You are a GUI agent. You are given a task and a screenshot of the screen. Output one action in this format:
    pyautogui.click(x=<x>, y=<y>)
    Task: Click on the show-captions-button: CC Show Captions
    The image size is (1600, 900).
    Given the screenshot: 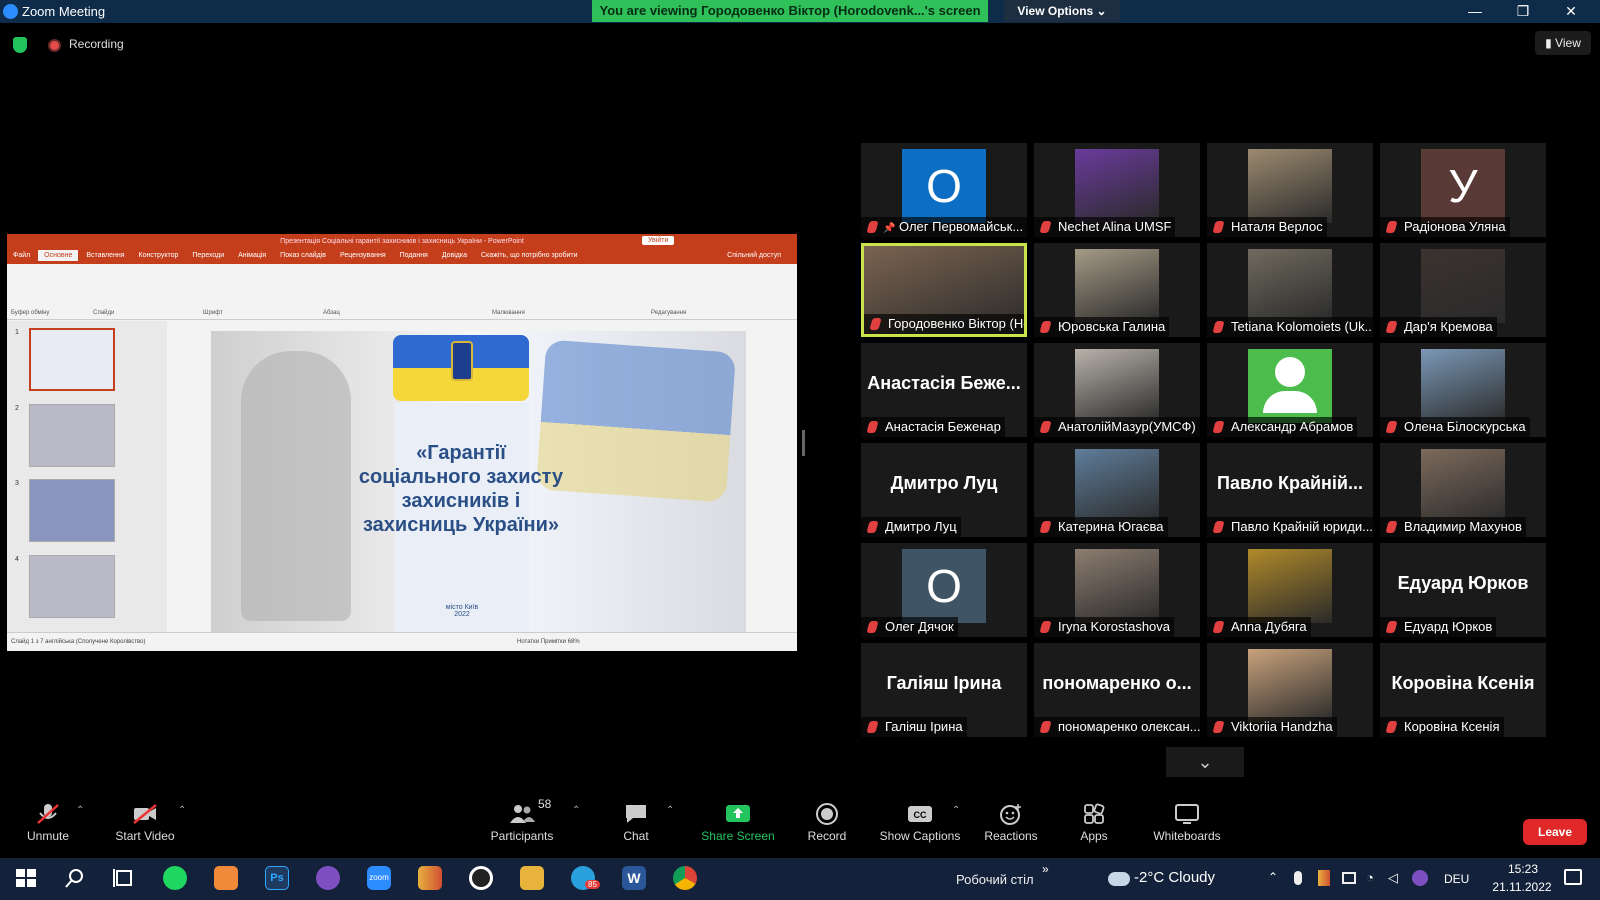 What is the action you would take?
    pyautogui.click(x=920, y=827)
    